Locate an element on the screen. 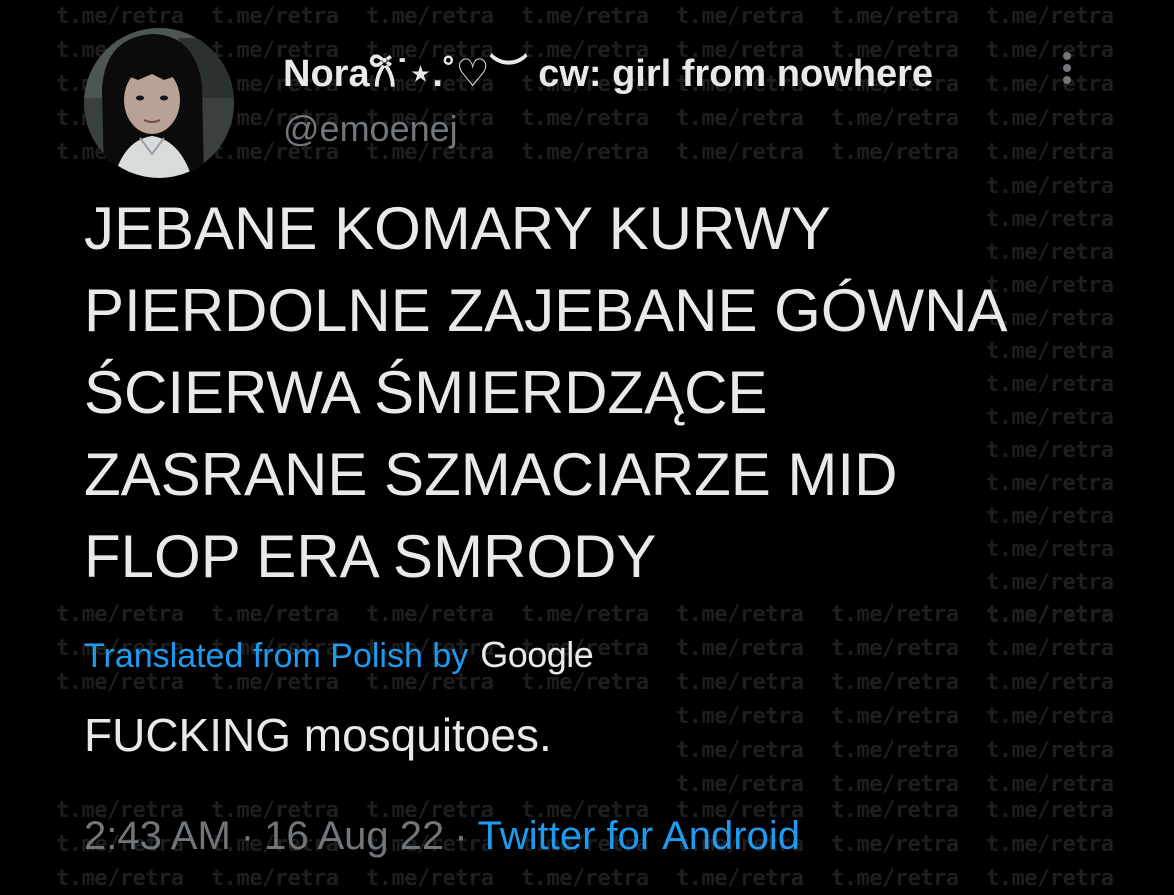 This screenshot has height=895, width=1174. more-vertical-icon is located at coordinates (1067, 68).